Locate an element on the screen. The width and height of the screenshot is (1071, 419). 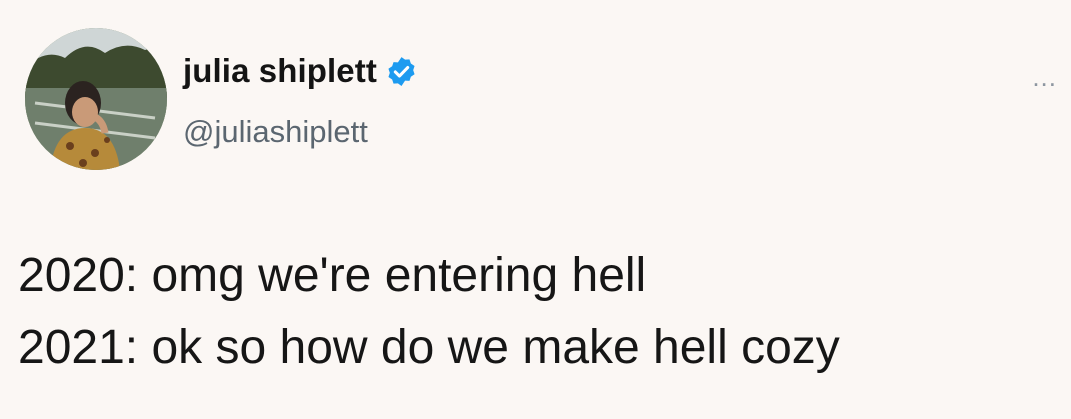
tweet-line: 2021: ok so how do we make hell cozy is located at coordinates (429, 347).